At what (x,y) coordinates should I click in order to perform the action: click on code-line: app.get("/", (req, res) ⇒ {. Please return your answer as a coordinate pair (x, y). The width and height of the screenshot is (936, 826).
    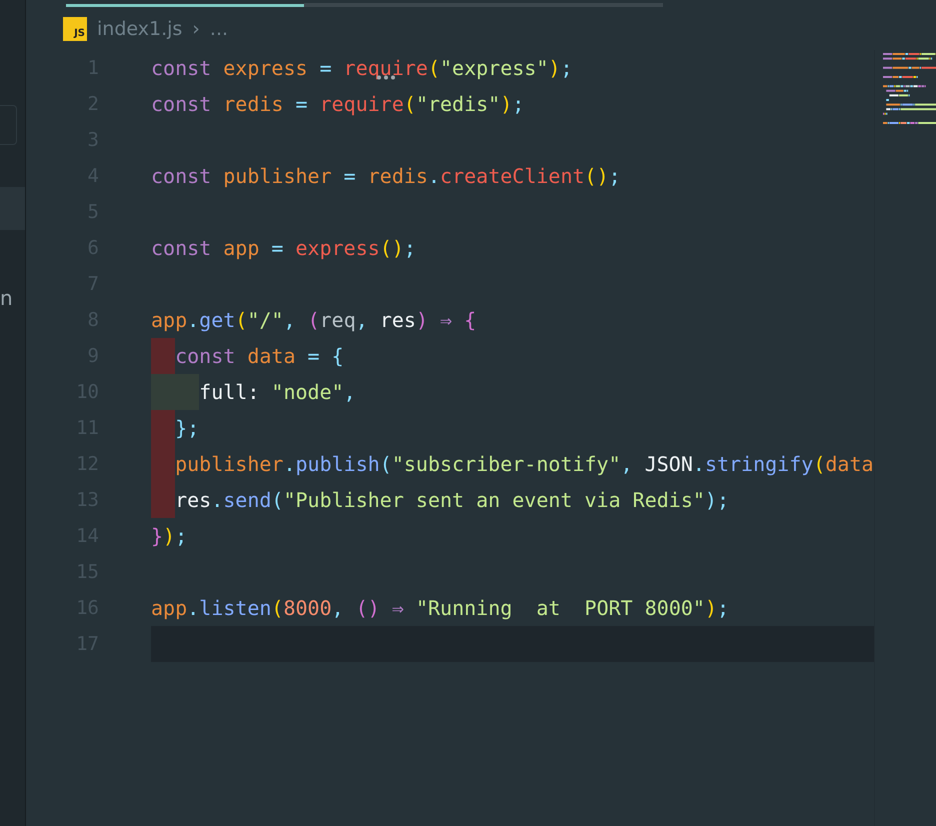
    Looking at the image, I should click on (314, 320).